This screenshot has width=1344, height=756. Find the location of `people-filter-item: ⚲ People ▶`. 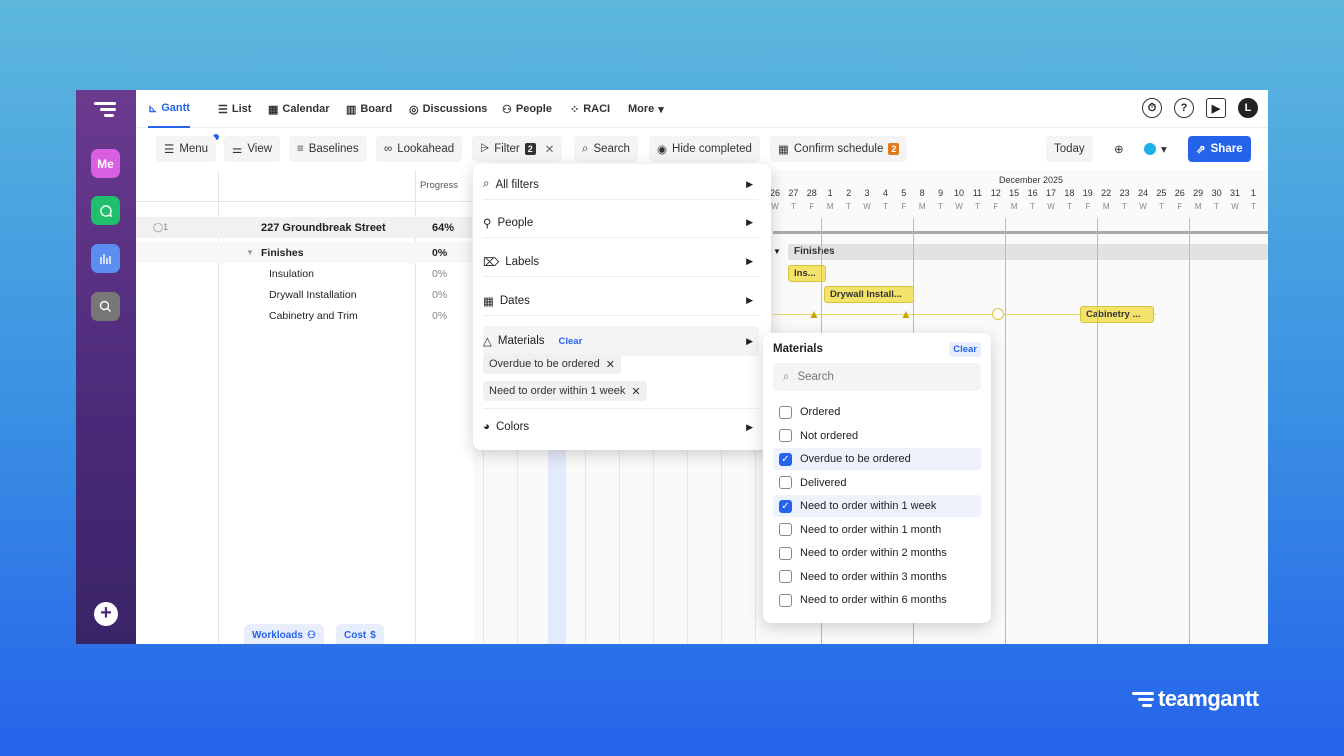

people-filter-item: ⚲ People ▶ is located at coordinates (621, 223).